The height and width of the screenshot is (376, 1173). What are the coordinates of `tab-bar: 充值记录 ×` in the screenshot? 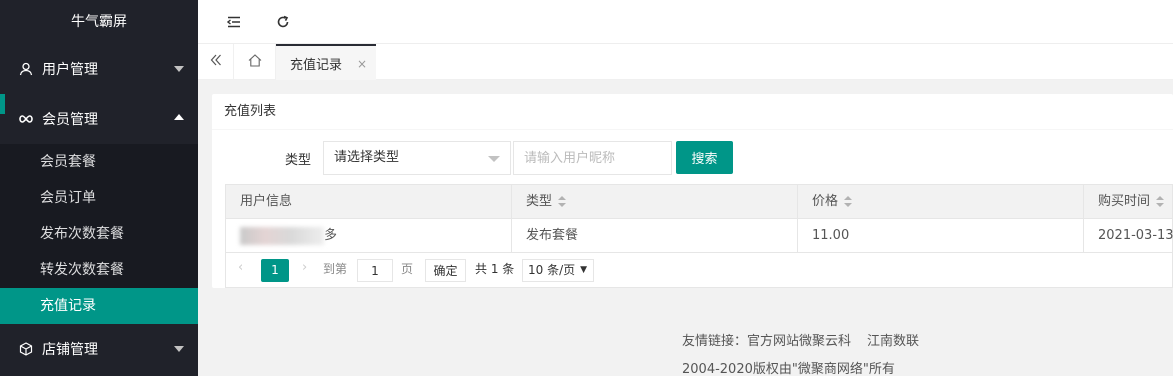 It's located at (685, 62).